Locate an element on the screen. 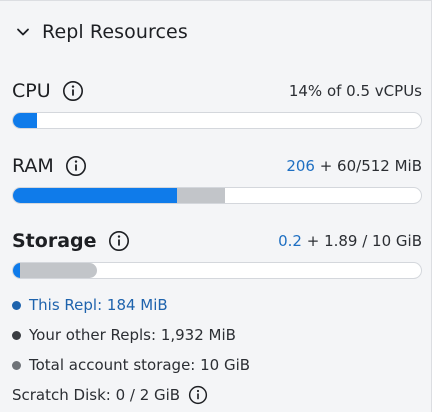 Image resolution: width=432 pixels, height=412 pixels. ram-usage-rest: + 60/512 MiB is located at coordinates (368, 166).